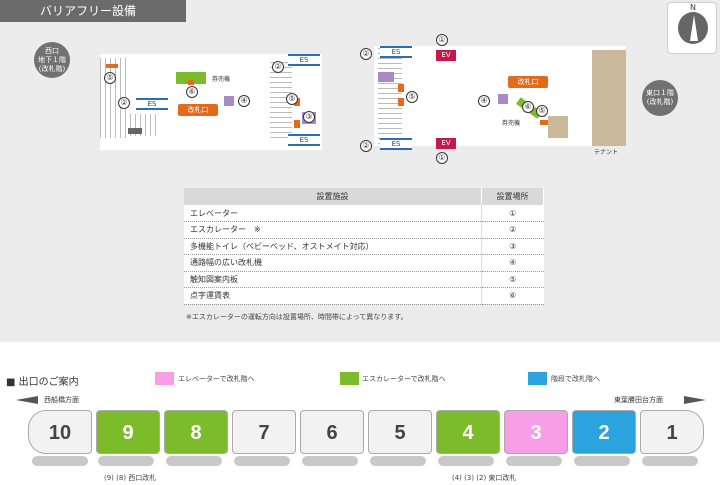 Image resolution: width=720 pixels, height=485 pixels. What do you see at coordinates (164, 378) in the screenshot?
I see `legend-swatch-elevator` at bounding box center [164, 378].